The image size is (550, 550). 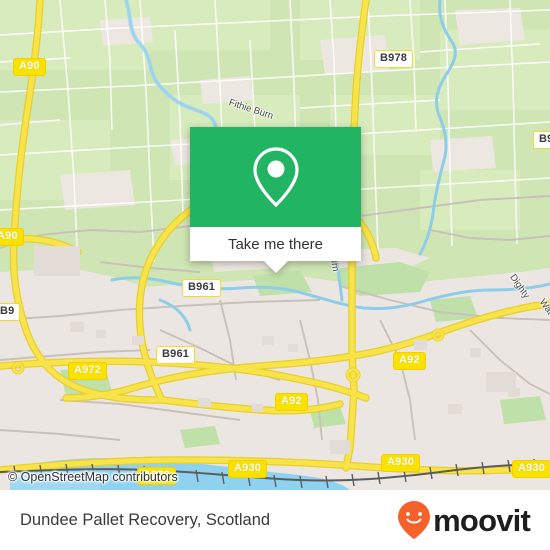 I want to click on moovit-wordmark: moovit, so click(x=482, y=520).